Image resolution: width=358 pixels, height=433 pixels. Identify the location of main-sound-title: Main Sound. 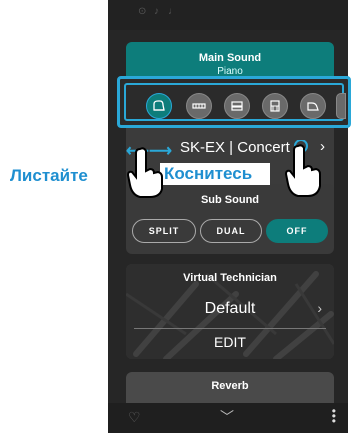
(230, 58).